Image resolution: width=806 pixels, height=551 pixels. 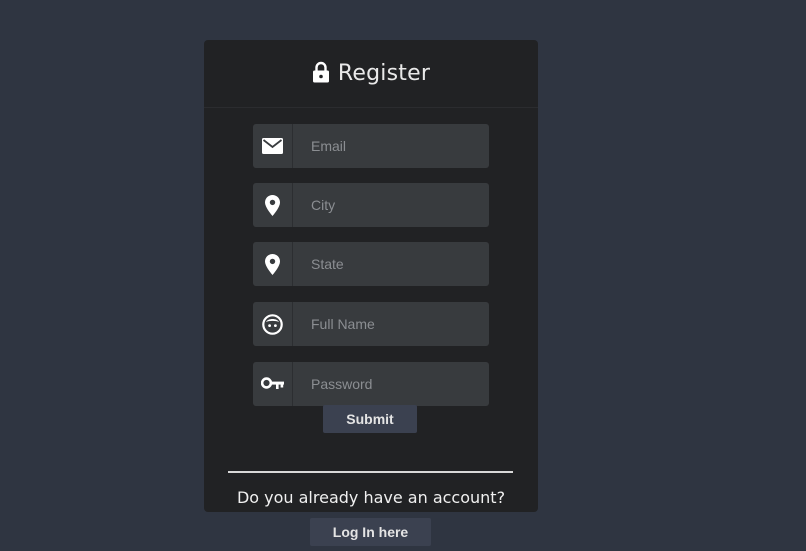 I want to click on state-icon-box, so click(x=273, y=264).